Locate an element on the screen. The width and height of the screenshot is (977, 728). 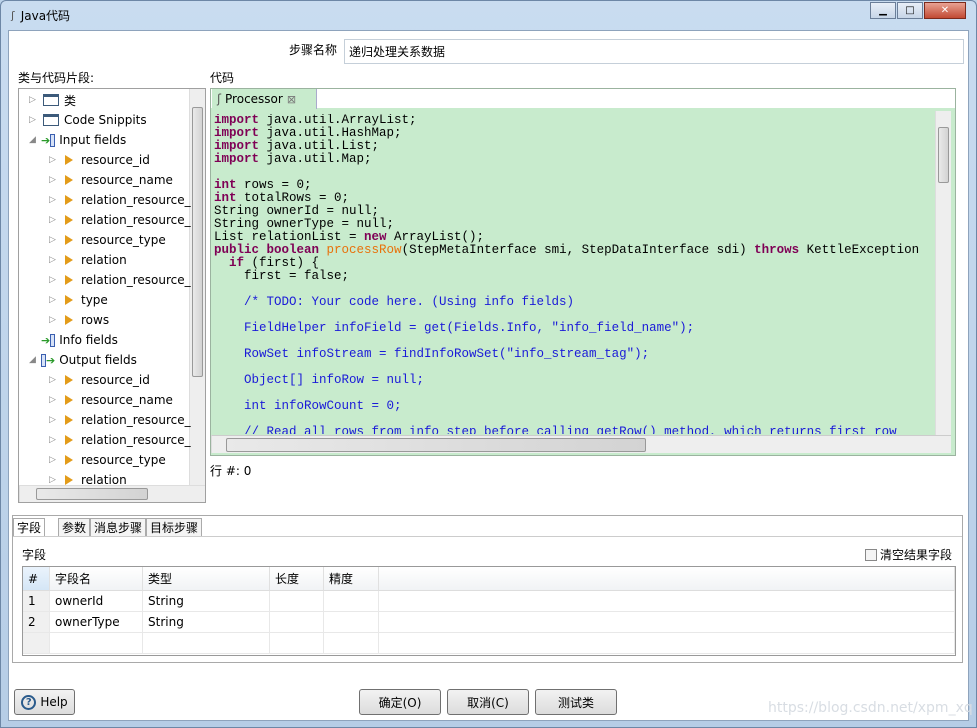
code-token: rows = 0; is located at coordinates (274, 185).